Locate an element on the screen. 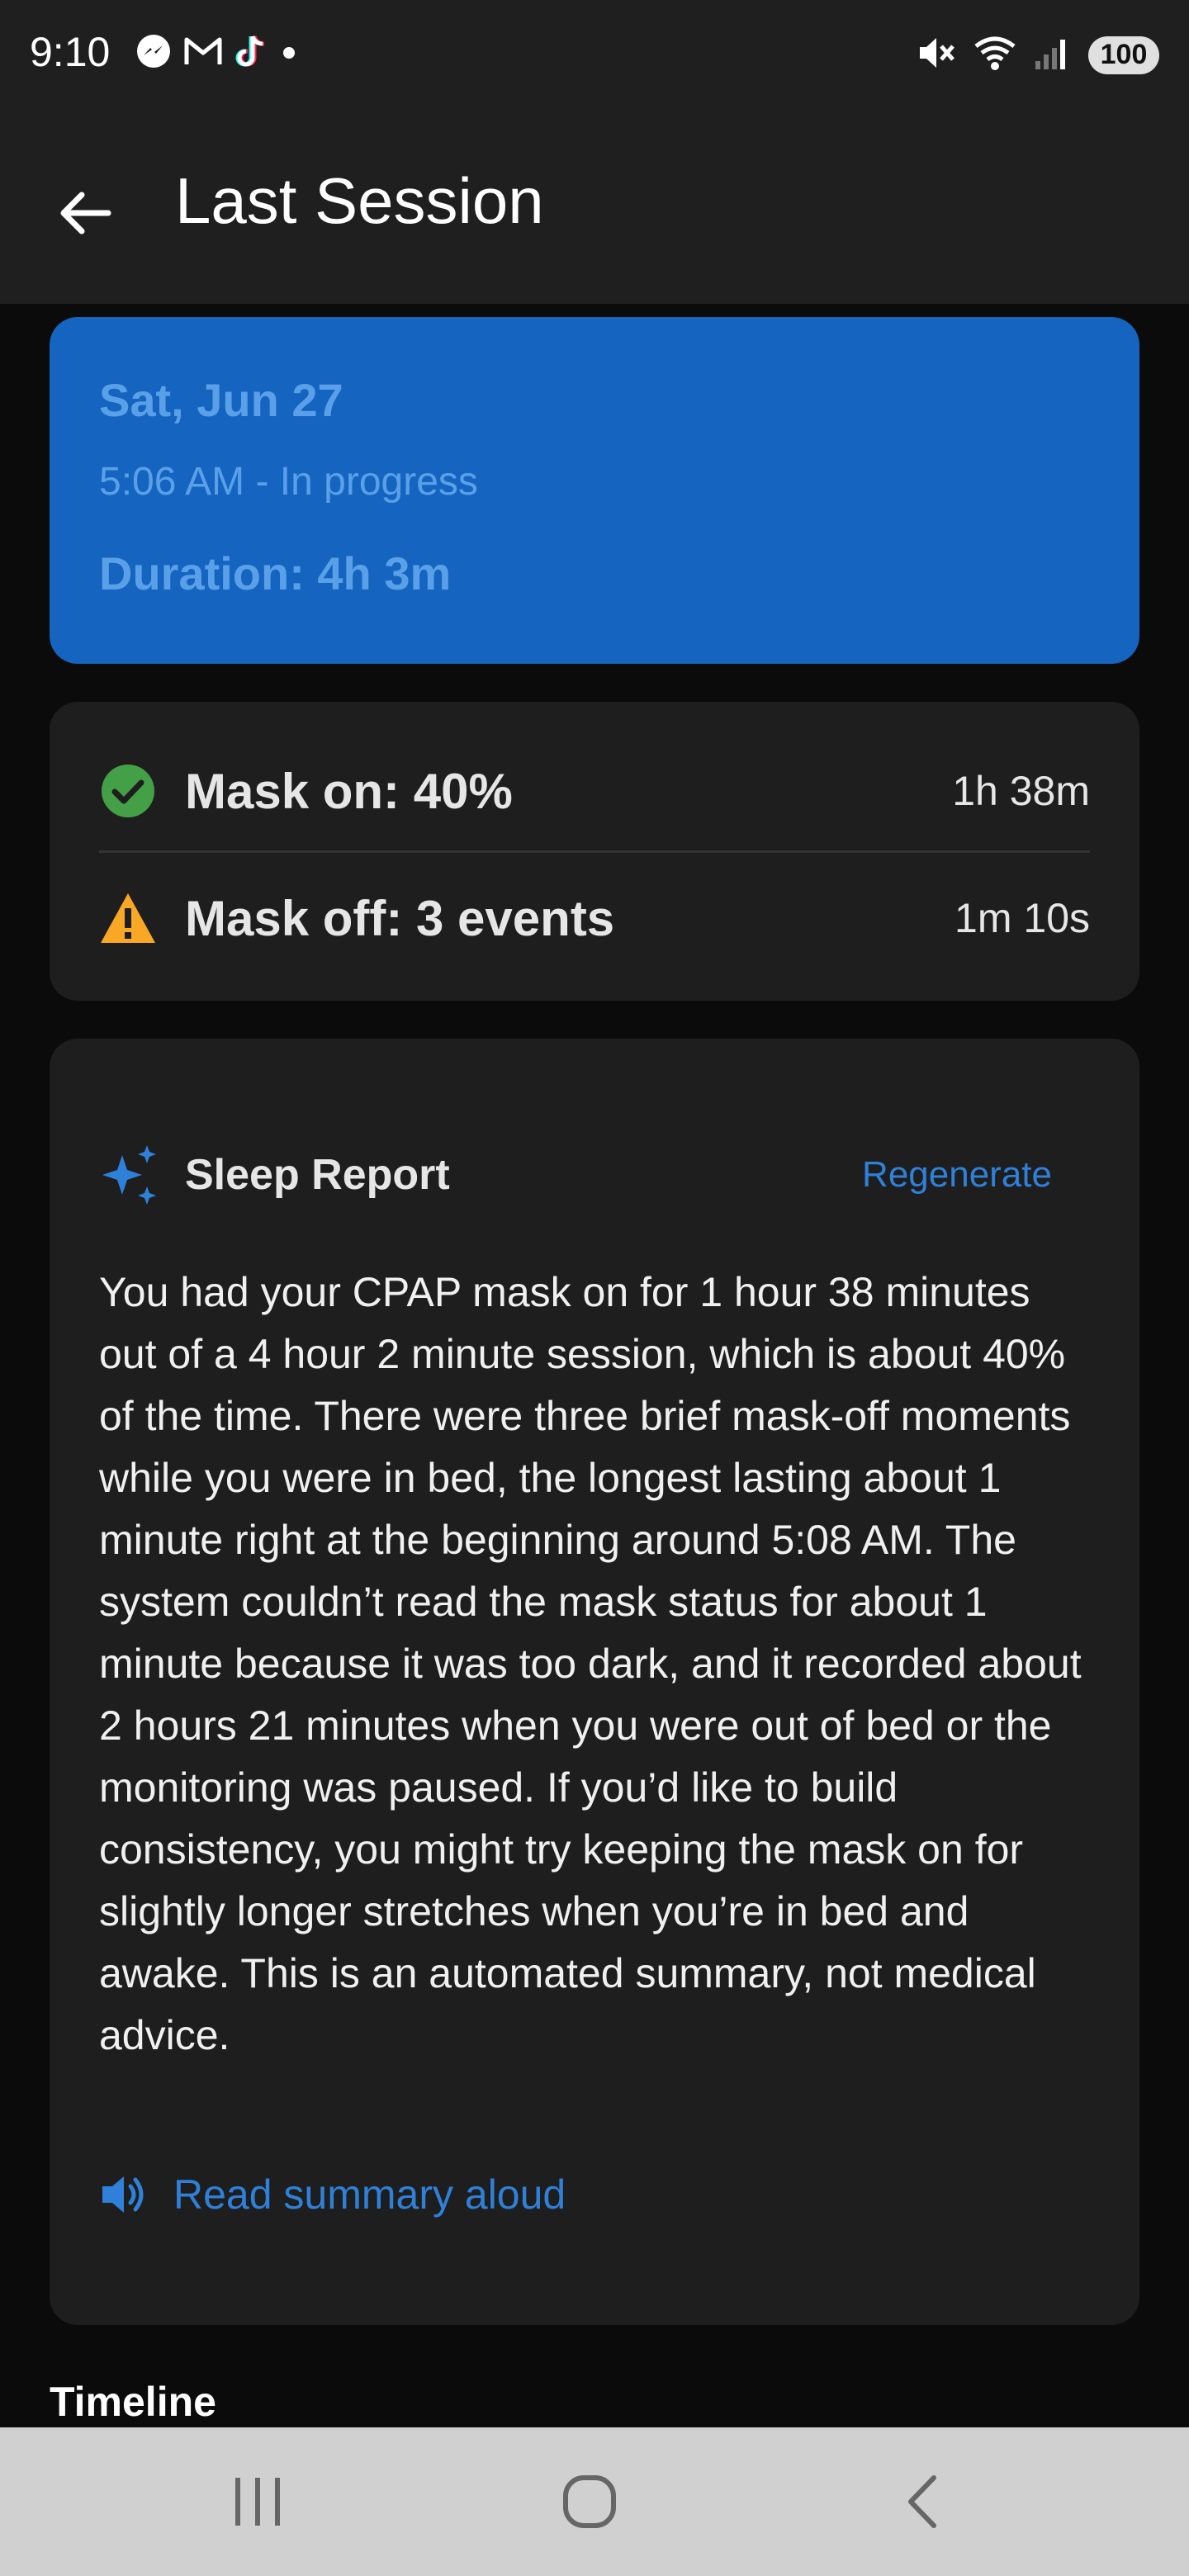 The height and width of the screenshot is (2576, 1189). battery-icon: 100 is located at coordinates (1123, 55).